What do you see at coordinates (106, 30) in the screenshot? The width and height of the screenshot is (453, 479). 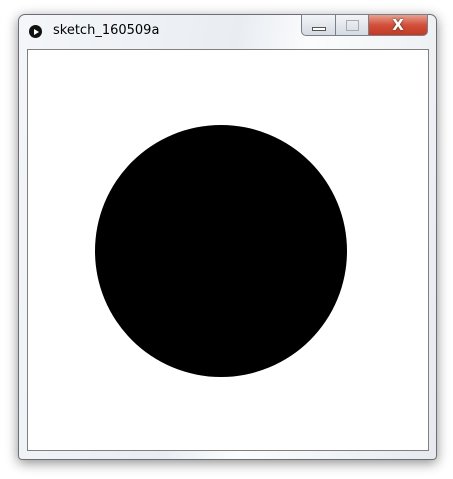 I see `window-title: sketch_160509a` at bounding box center [106, 30].